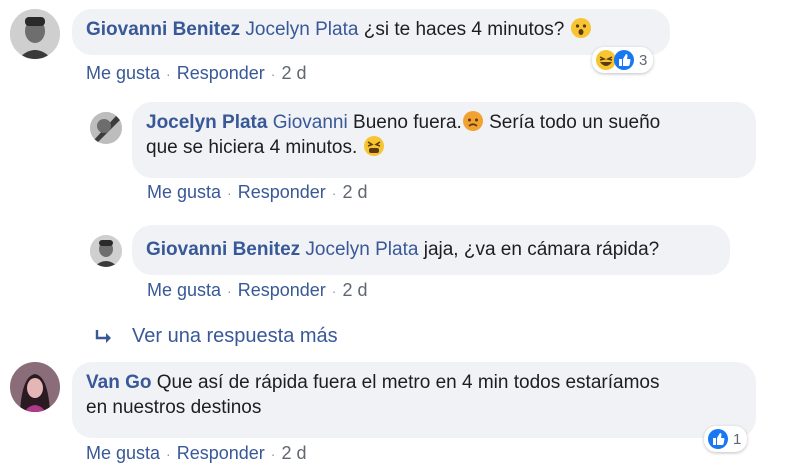 This screenshot has width=800, height=466. I want to click on frowning-face-emoji, so click(473, 121).